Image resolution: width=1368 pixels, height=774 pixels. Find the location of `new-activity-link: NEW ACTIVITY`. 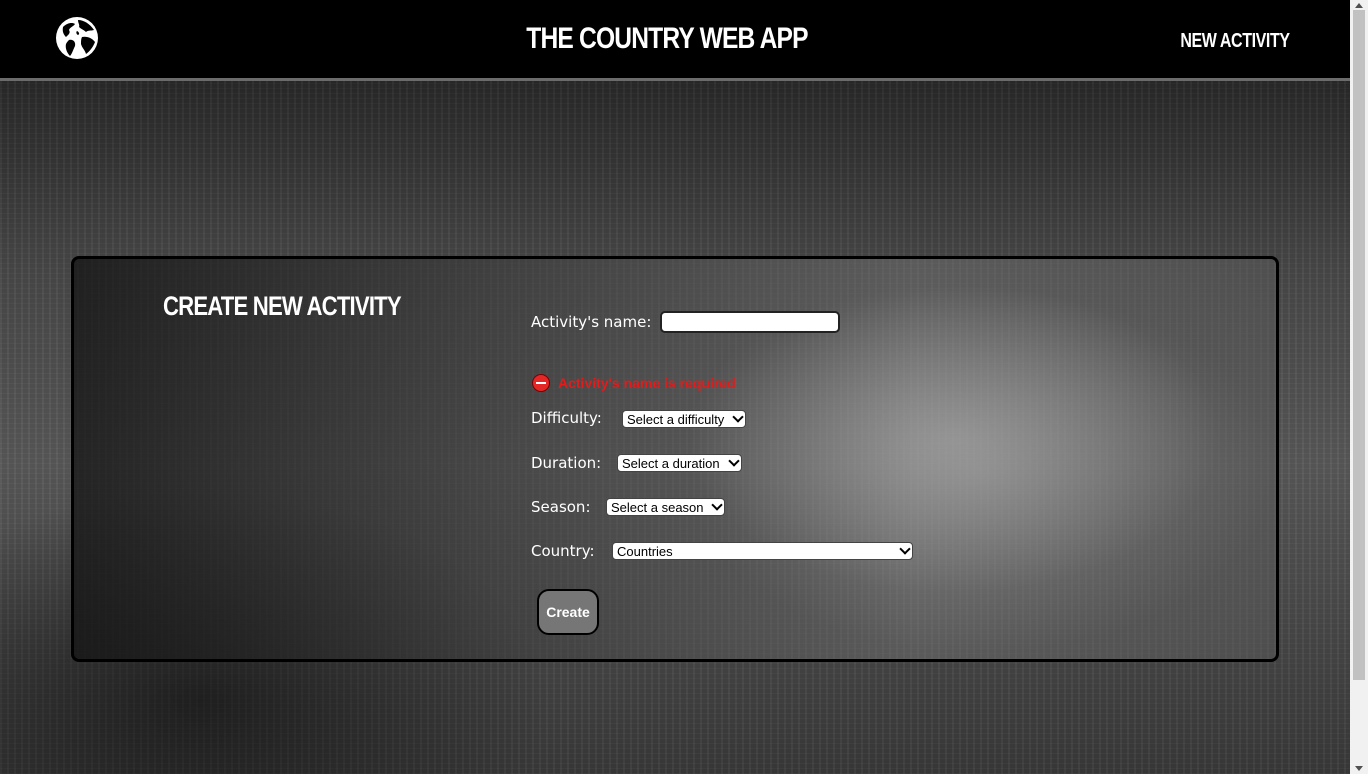

new-activity-link: NEW ACTIVITY is located at coordinates (1236, 41).